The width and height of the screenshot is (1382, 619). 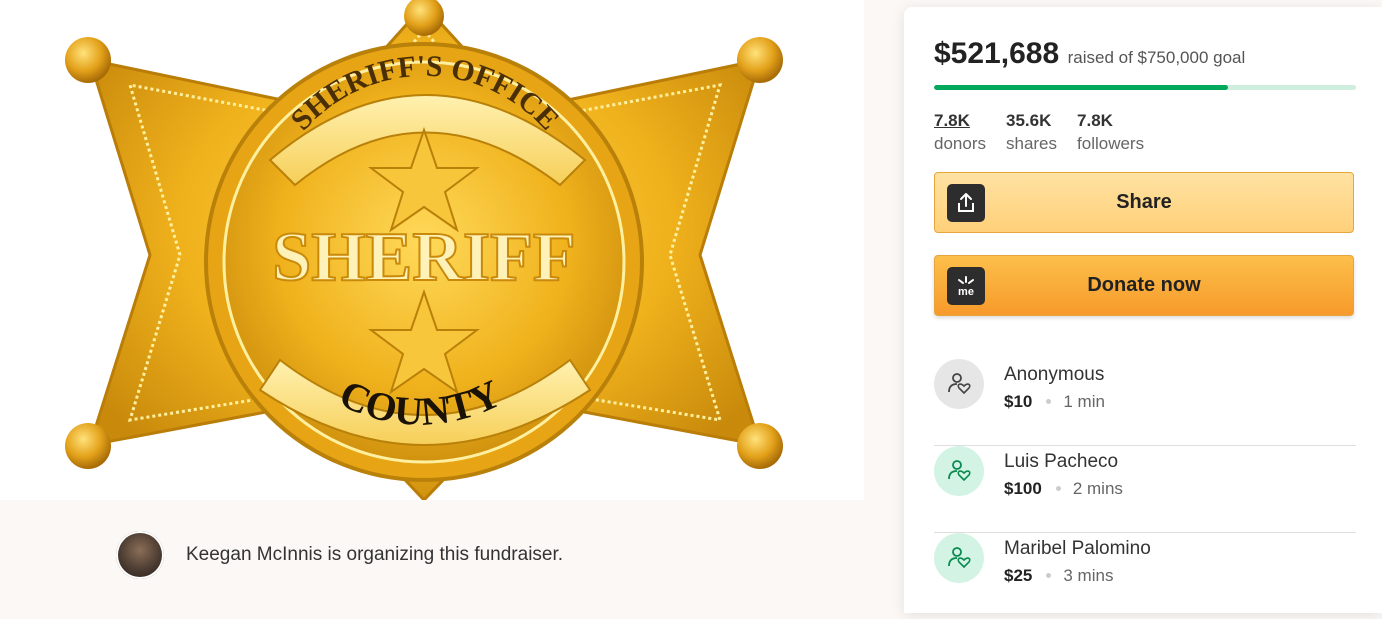 What do you see at coordinates (1156, 57) in the screenshot?
I see `goal-text: raised of $750,000 goal` at bounding box center [1156, 57].